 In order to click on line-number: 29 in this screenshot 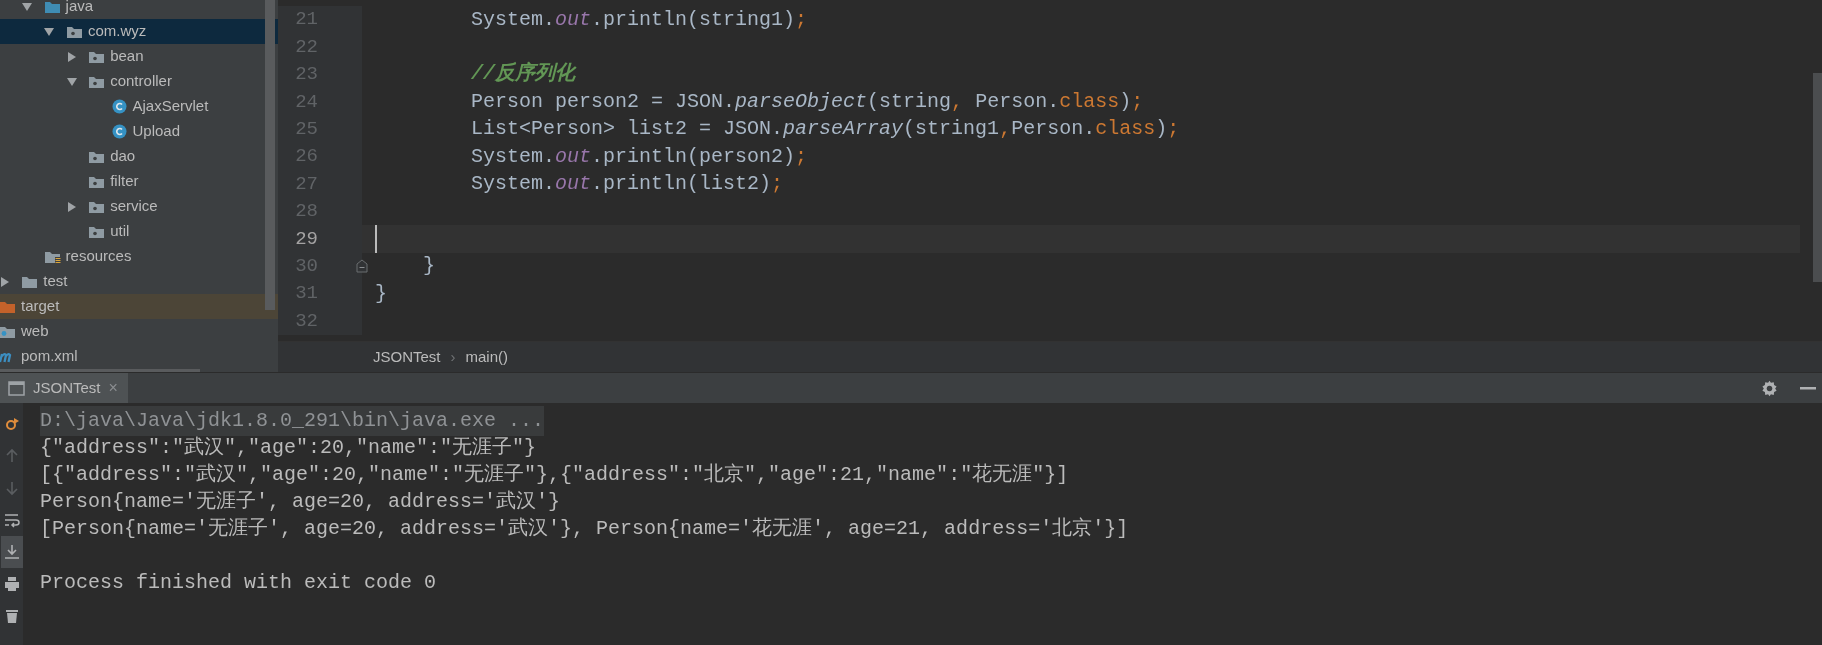, I will do `click(306, 239)`.